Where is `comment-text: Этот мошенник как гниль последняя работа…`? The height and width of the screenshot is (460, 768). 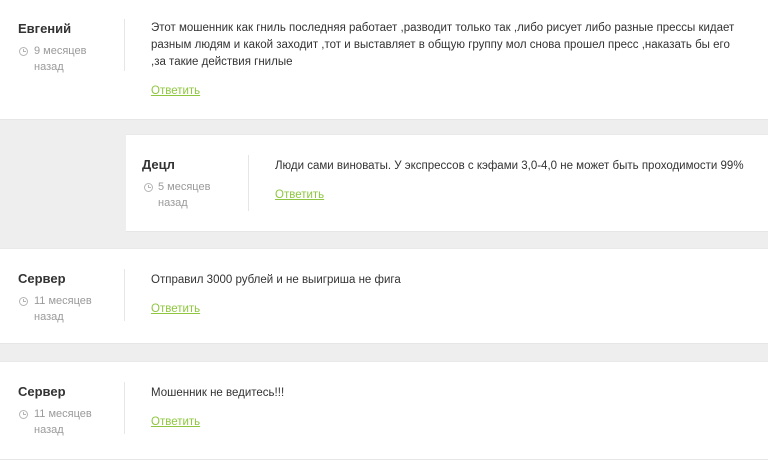
comment-text: Этот мошенник как гниль последняя работа… is located at coordinates (443, 45).